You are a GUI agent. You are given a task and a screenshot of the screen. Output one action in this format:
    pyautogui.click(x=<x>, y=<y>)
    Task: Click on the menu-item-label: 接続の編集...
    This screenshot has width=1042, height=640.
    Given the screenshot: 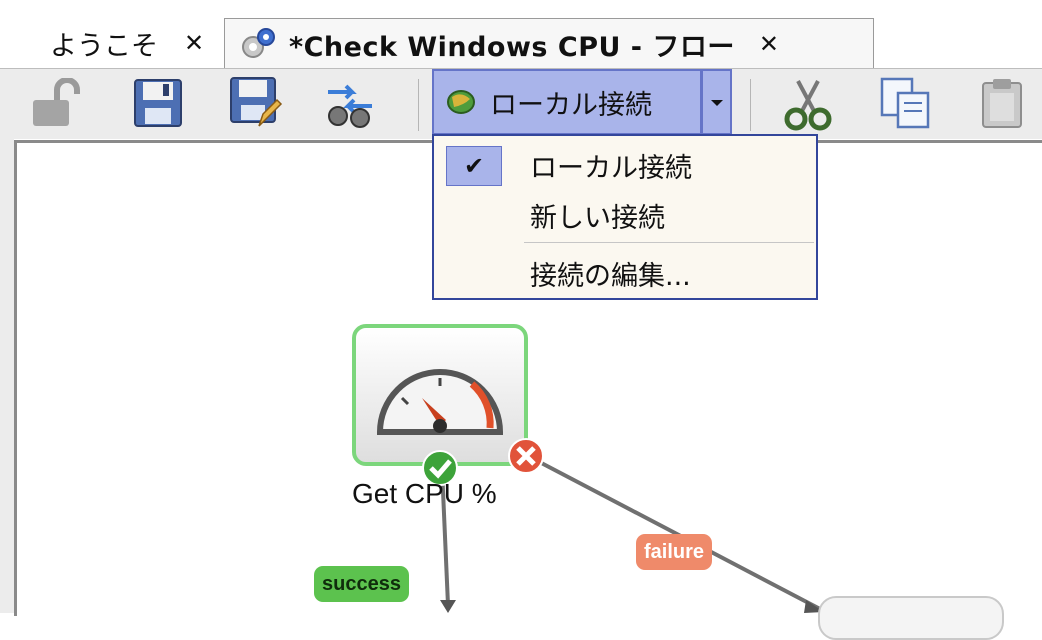 What is the action you would take?
    pyautogui.click(x=610, y=276)
    